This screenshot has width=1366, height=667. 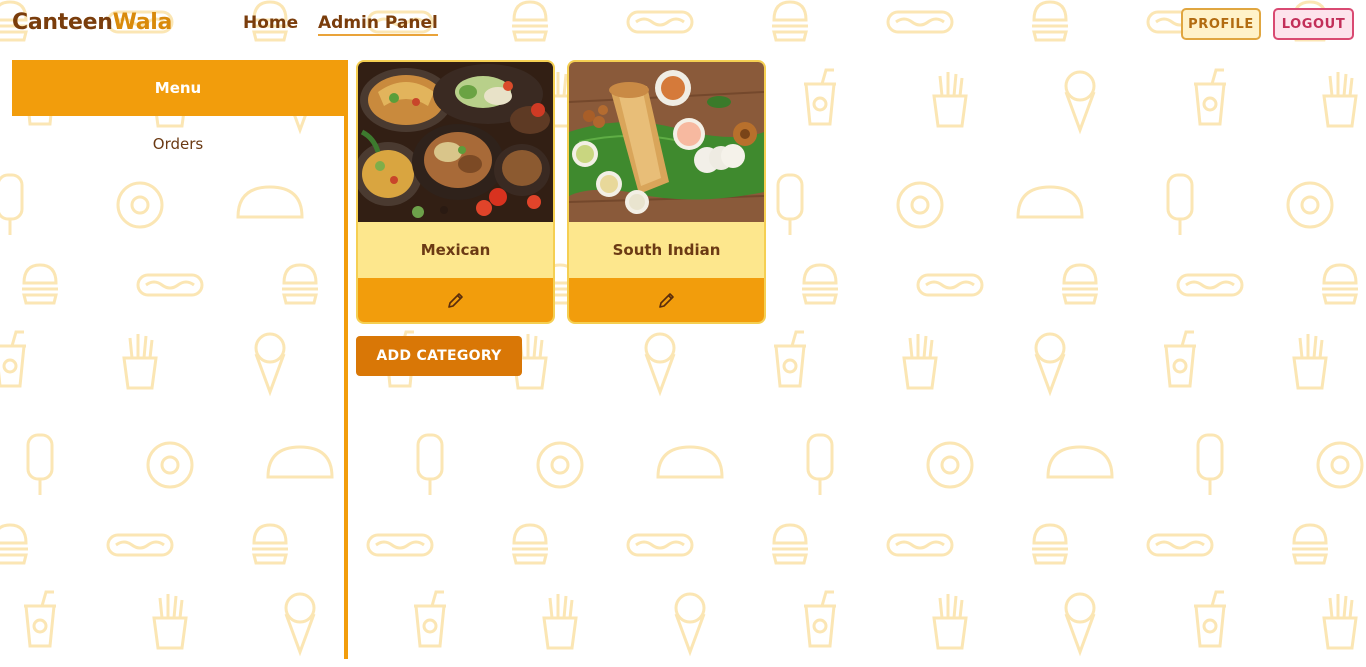 I want to click on sidebar-item-menu: Menu, so click(x=178, y=88).